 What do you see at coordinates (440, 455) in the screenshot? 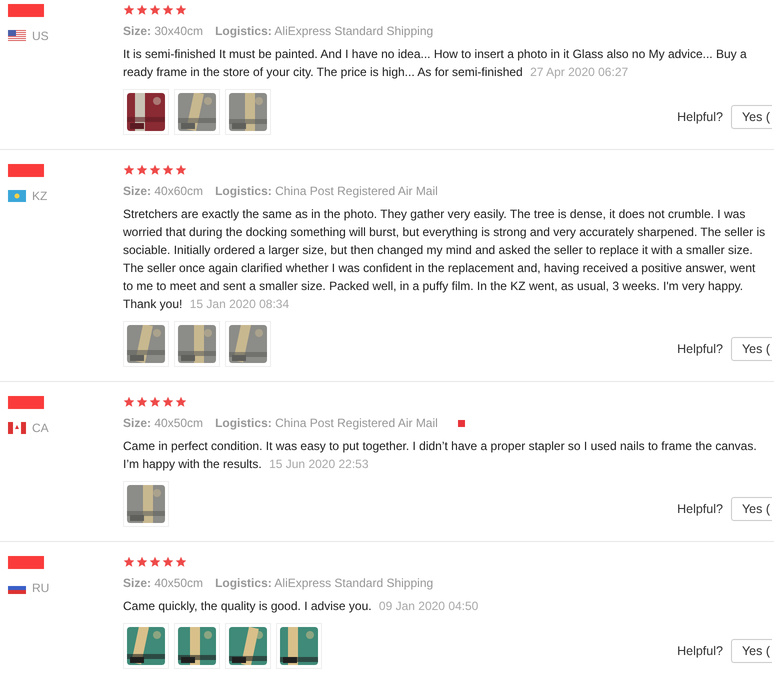
I see `review-text: Came in perfect condition. It was easy to put together. I didn’t have a proper stapler so I used nails to frame the canvas. I’m happy with the results. 15 Jun 2020 22:53` at bounding box center [440, 455].